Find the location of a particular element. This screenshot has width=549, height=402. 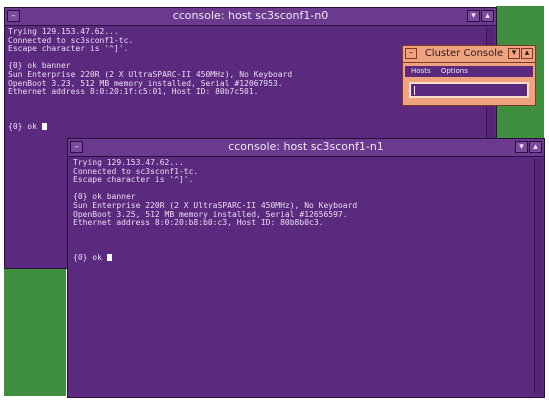

title-bar: – Cluster Console ▾ ▴ is located at coordinates (469, 54).